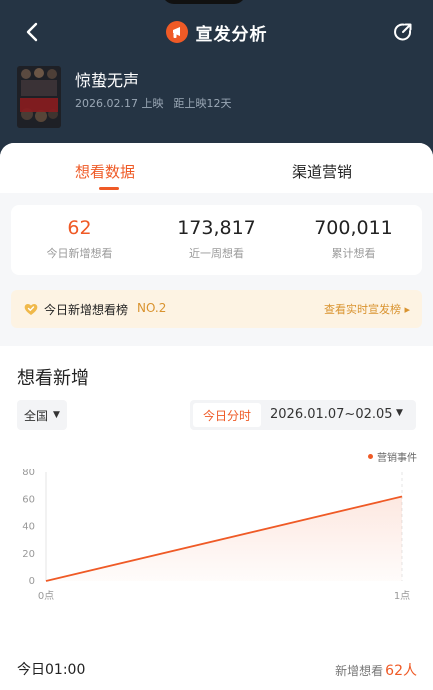 This screenshot has width=433, height=690. Describe the element at coordinates (227, 415) in the screenshot. I see `today-hourly-button: 今日分时` at that location.